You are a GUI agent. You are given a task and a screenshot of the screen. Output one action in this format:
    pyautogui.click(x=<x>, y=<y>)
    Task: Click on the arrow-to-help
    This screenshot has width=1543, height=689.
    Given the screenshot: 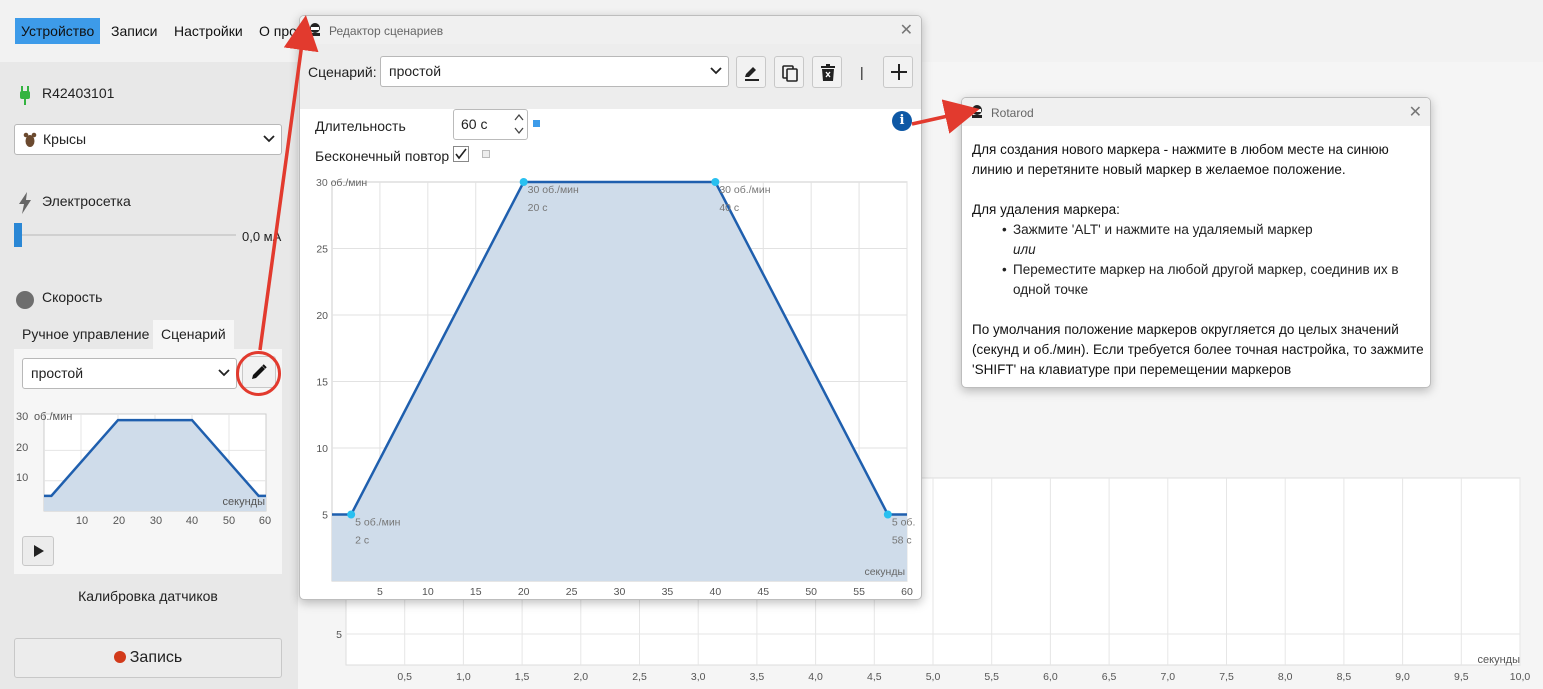 What is the action you would take?
    pyautogui.click(x=945, y=116)
    